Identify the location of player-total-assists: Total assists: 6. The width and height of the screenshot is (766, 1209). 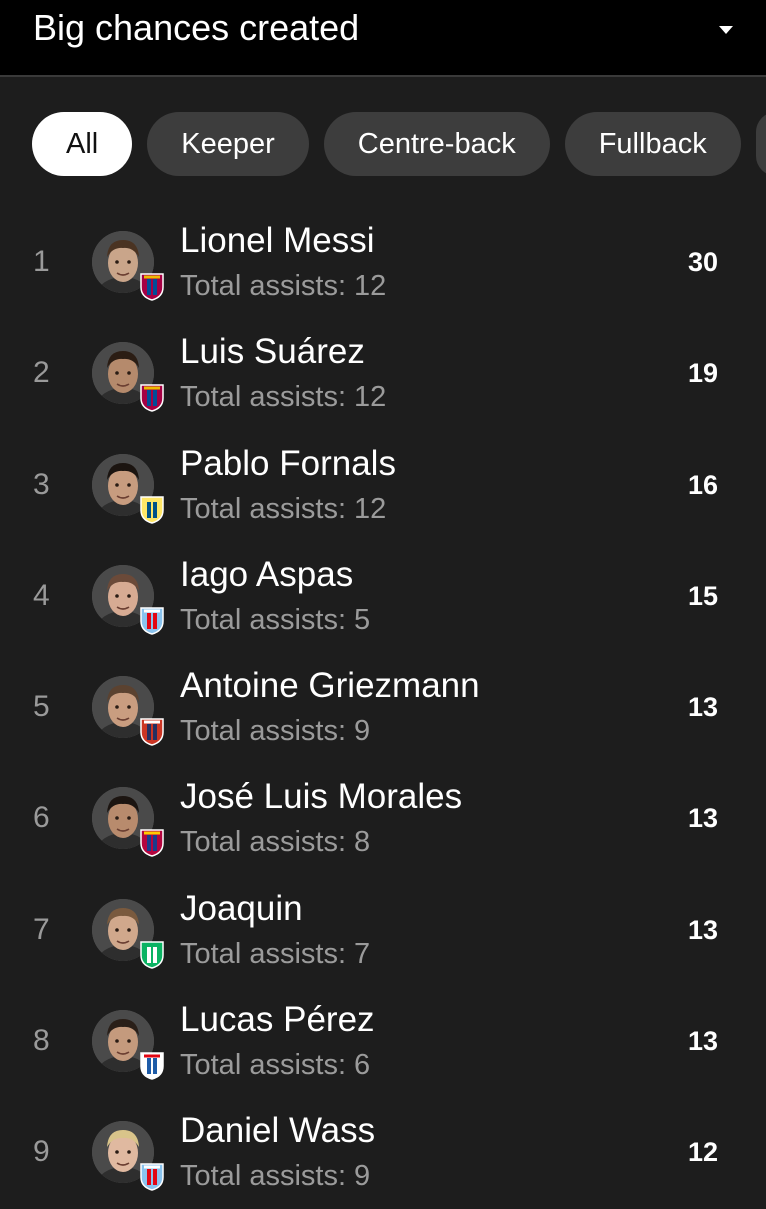
(275, 1065).